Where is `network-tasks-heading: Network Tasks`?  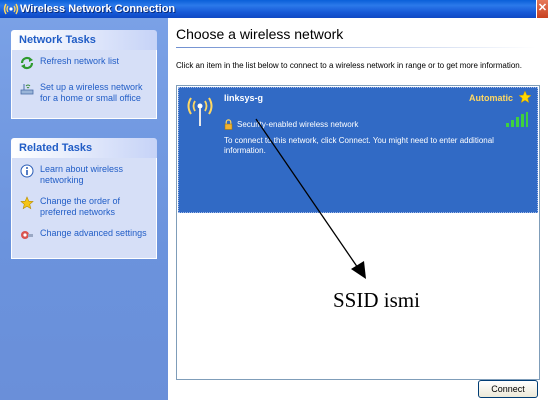 network-tasks-heading: Network Tasks is located at coordinates (84, 40).